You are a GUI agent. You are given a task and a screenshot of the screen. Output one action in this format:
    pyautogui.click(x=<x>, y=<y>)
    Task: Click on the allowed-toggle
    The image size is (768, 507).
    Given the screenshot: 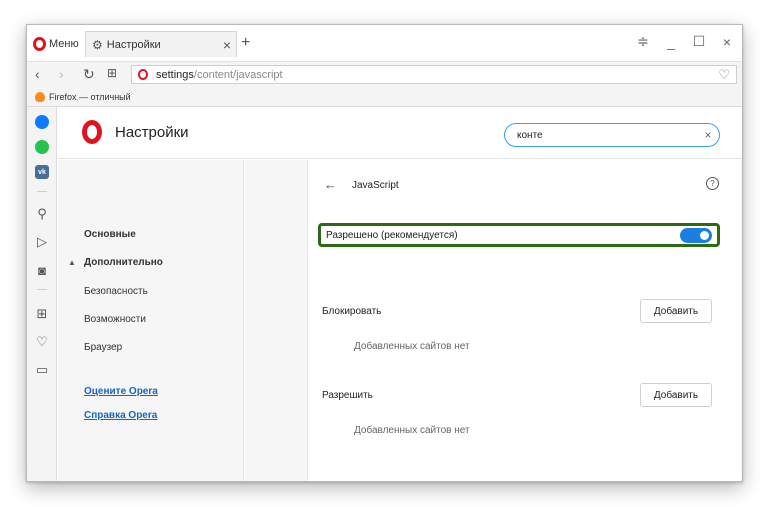 What is the action you would take?
    pyautogui.click(x=696, y=235)
    